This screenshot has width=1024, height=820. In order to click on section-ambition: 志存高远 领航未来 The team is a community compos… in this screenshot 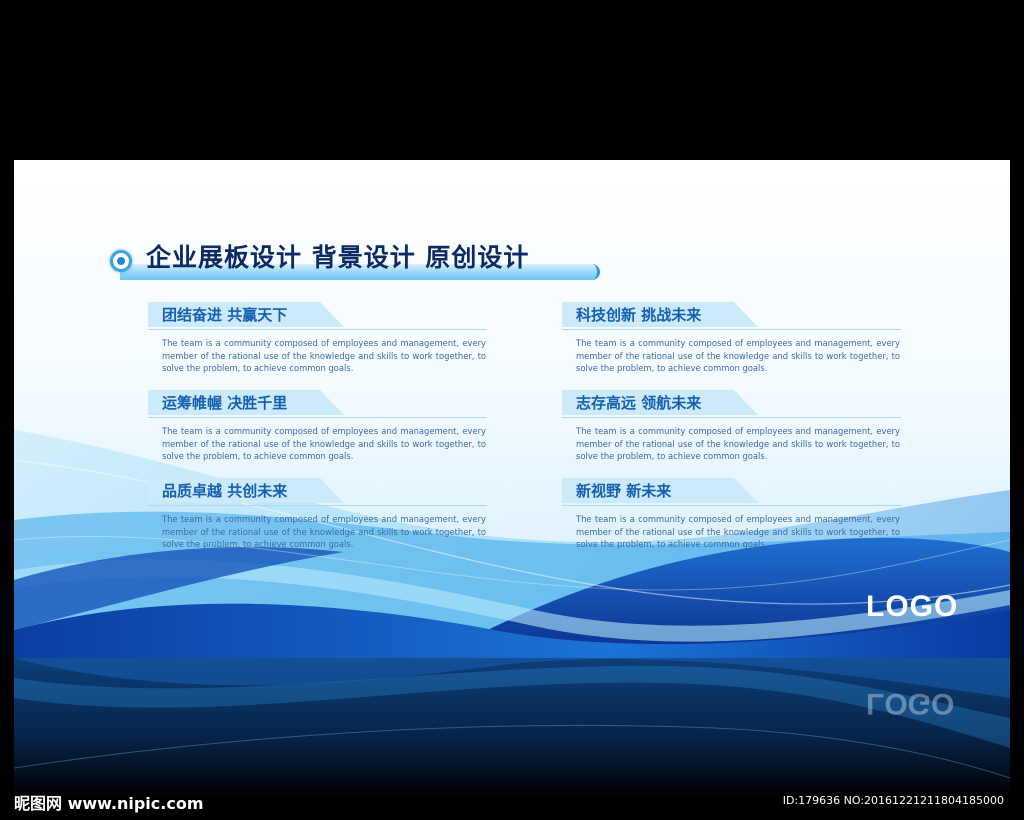, I will do `click(732, 426)`.